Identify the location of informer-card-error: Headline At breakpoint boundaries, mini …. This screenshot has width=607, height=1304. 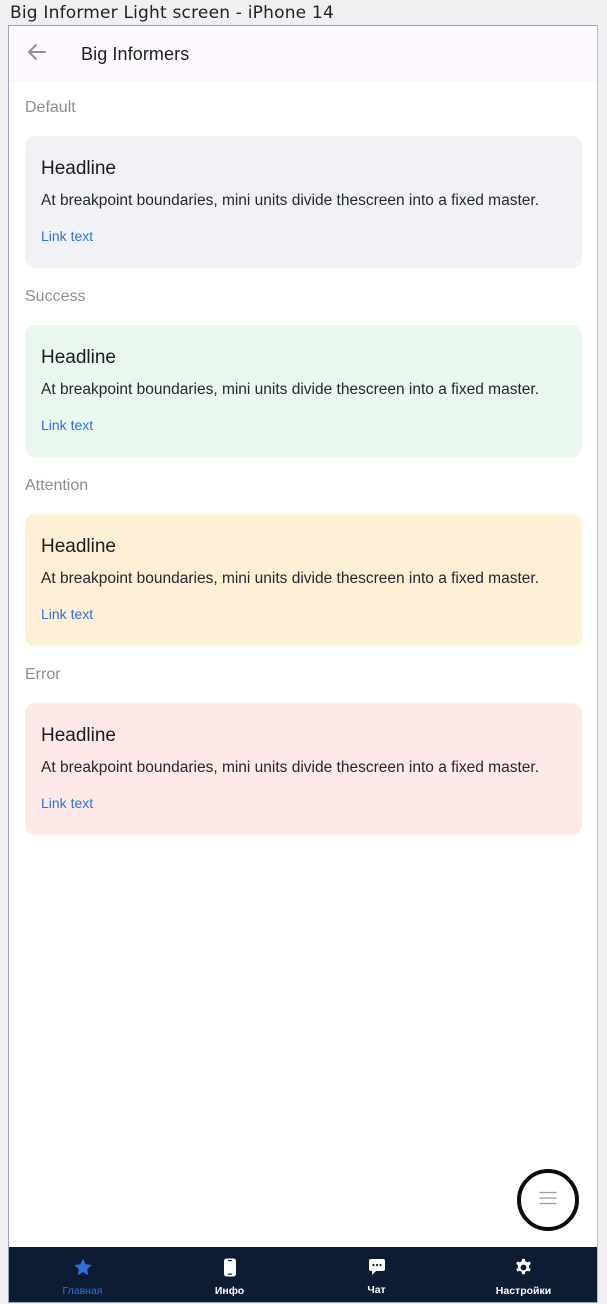
(303, 769).